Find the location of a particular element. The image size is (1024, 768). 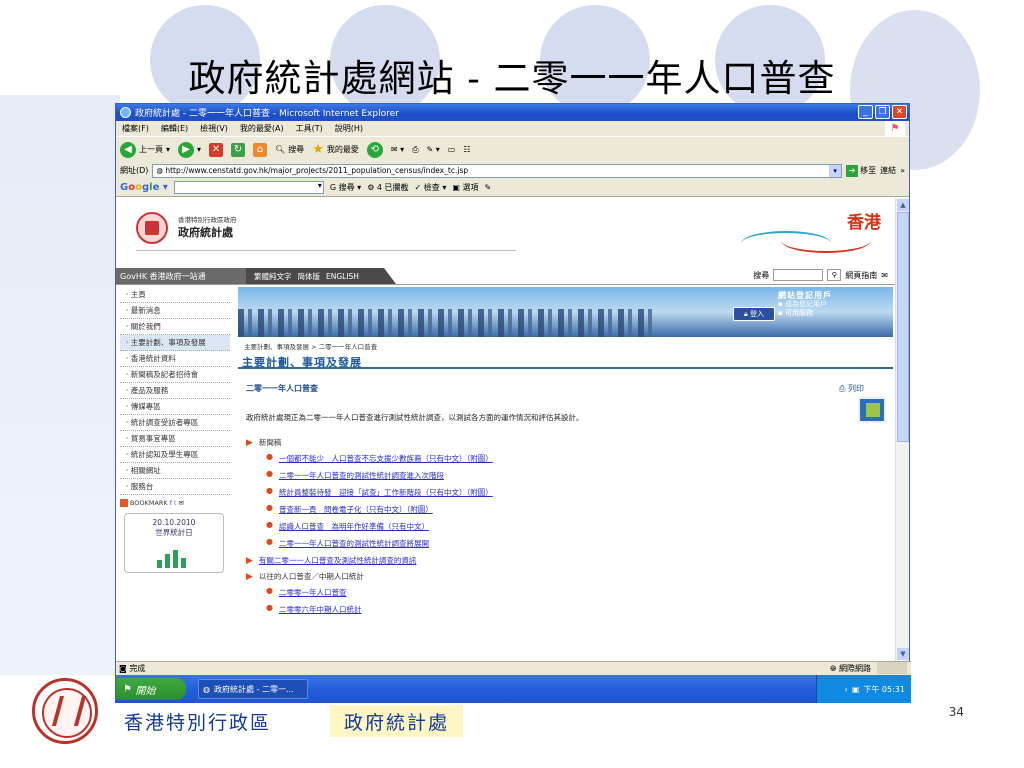

news-link: 一個都不能少 人口普查不忘支援少數族裔（只有中文）（附圖） is located at coordinates (386, 458).